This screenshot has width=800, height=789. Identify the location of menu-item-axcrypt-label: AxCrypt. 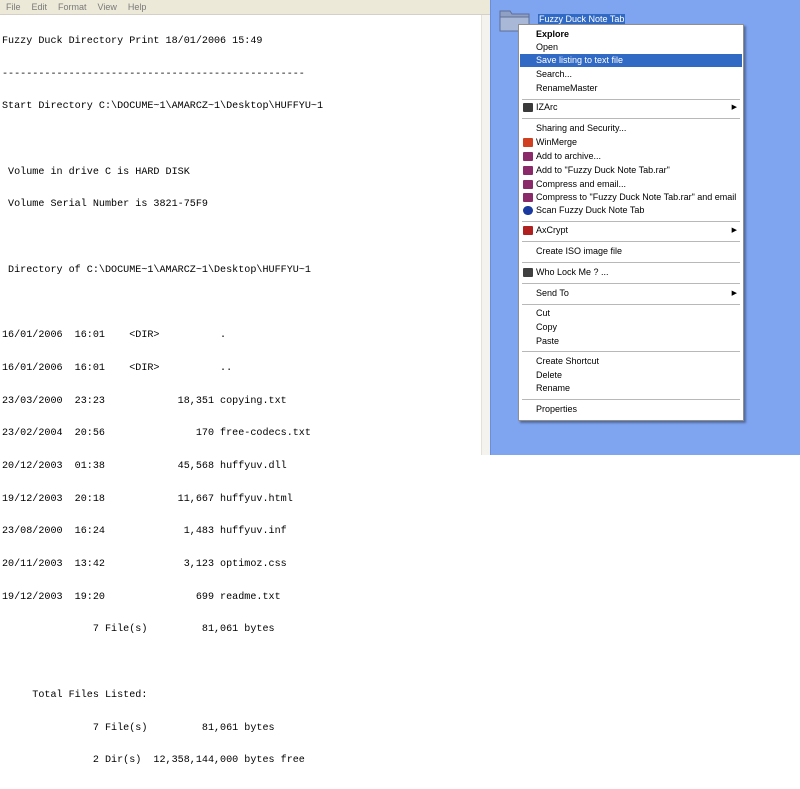
(552, 230).